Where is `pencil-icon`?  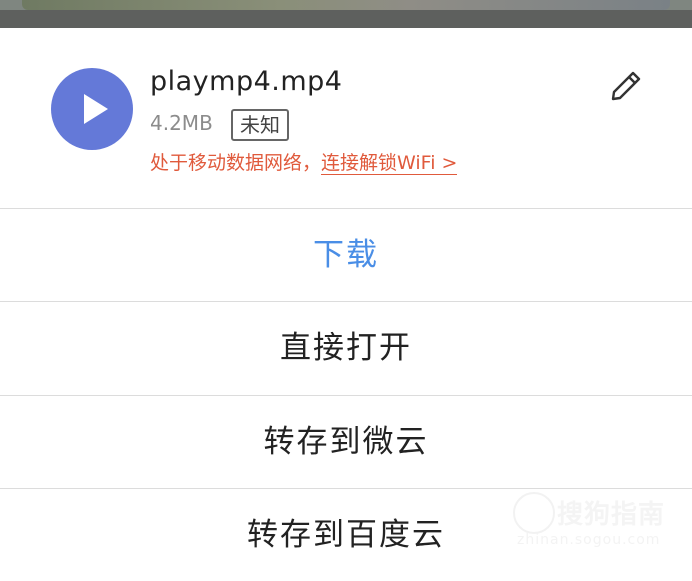
pencil-icon is located at coordinates (626, 86).